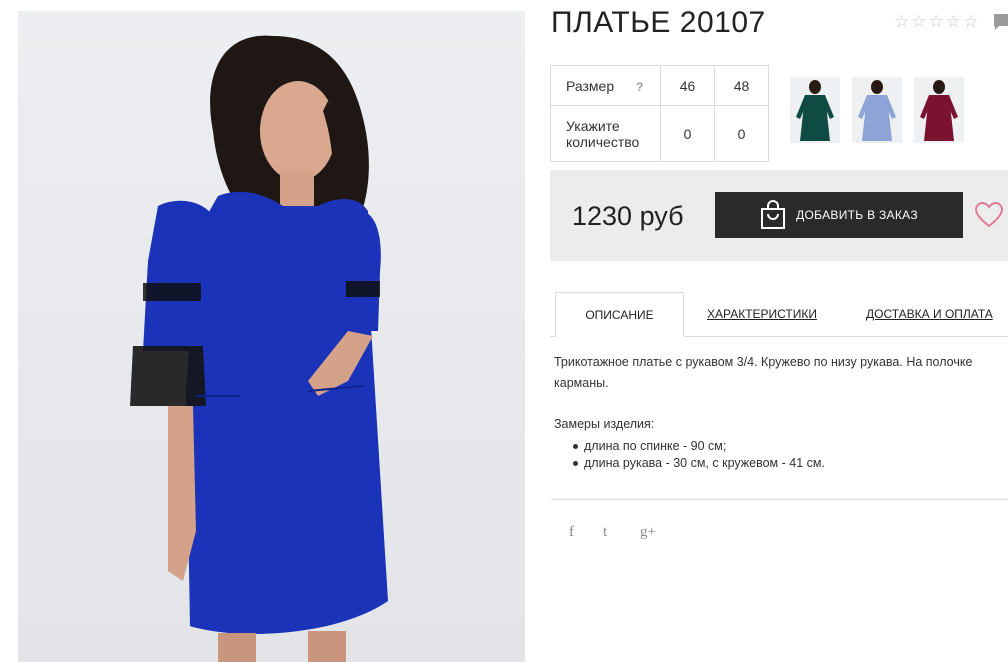 The height and width of the screenshot is (662, 1008). What do you see at coordinates (762, 314) in the screenshot?
I see `tab-characteristics: ХАРАКТЕРИСТИКИ` at bounding box center [762, 314].